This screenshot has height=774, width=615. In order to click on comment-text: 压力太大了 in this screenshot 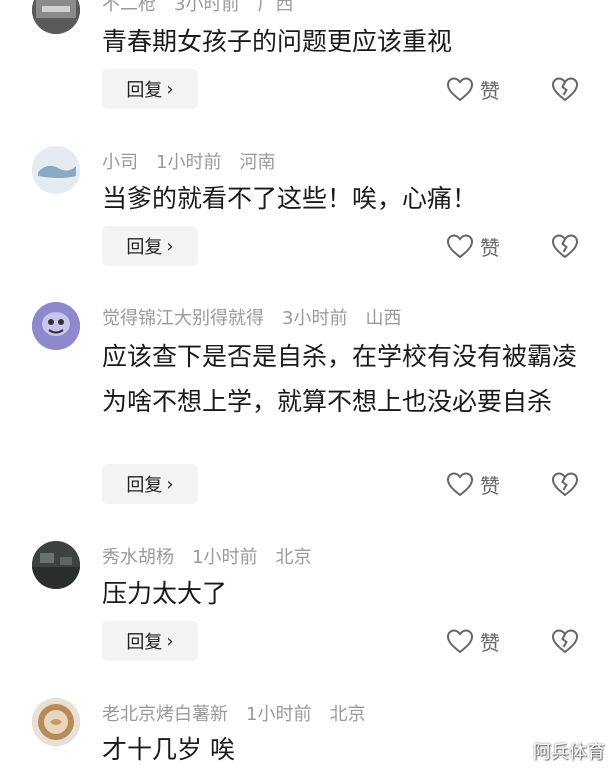, I will do `click(165, 593)`.